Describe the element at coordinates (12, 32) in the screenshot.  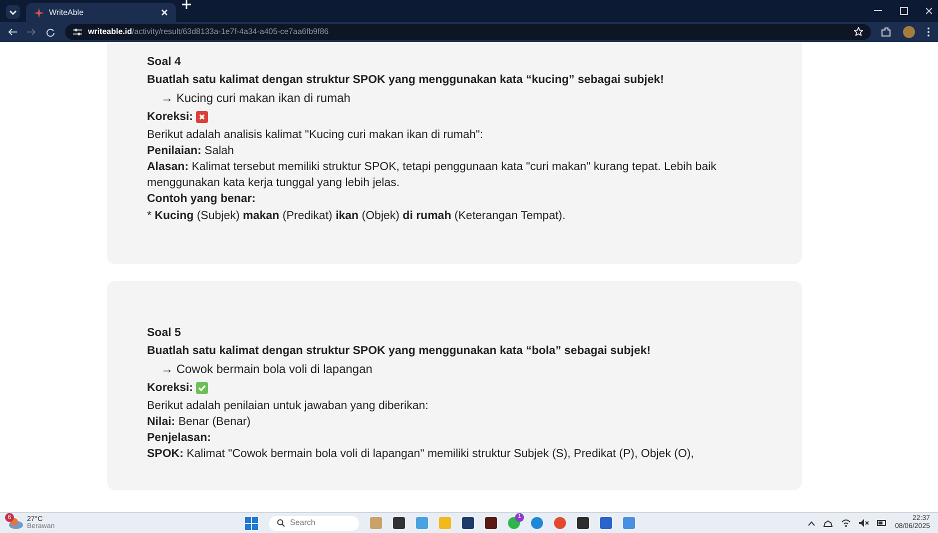
I see `back-icon` at that location.